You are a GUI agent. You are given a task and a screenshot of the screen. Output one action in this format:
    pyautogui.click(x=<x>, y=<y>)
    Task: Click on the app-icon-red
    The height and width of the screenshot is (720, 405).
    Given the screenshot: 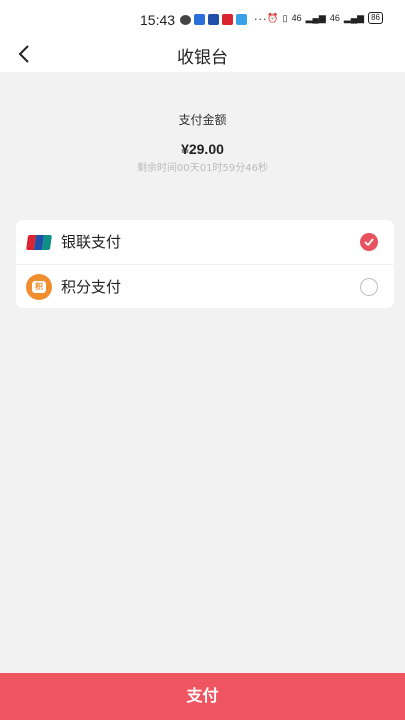 What is the action you would take?
    pyautogui.click(x=227, y=19)
    